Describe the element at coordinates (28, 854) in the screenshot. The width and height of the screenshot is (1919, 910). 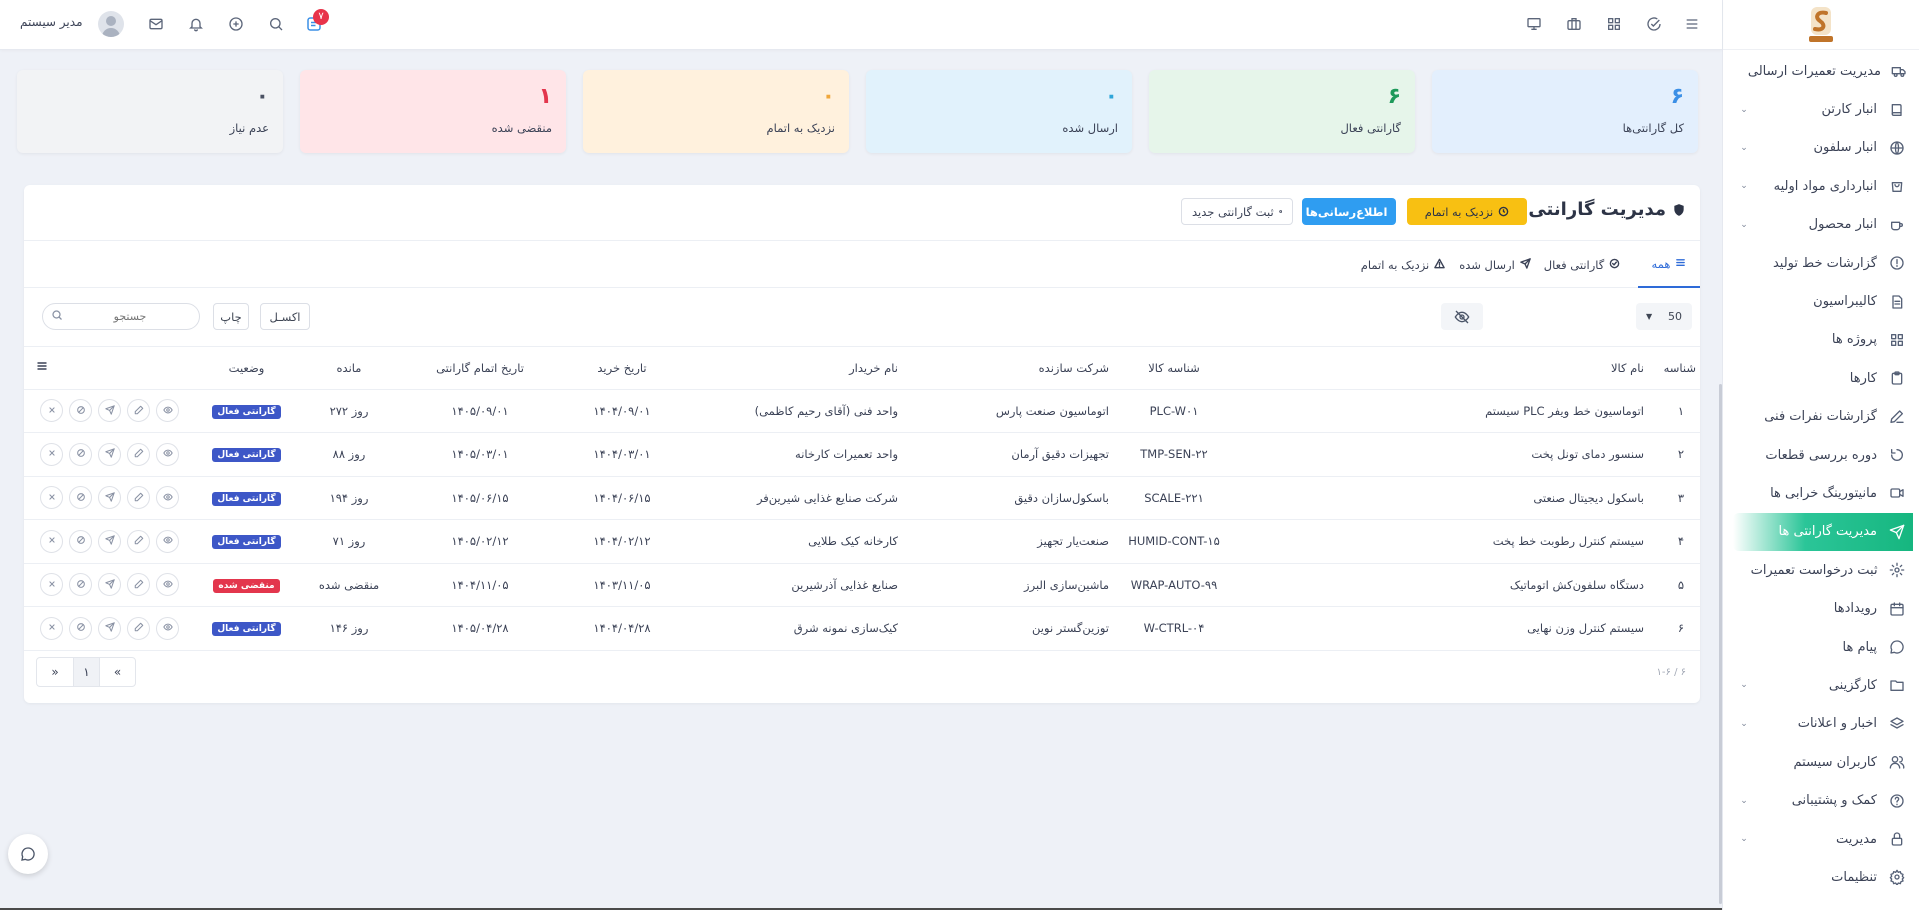
I see `chat-button` at that location.